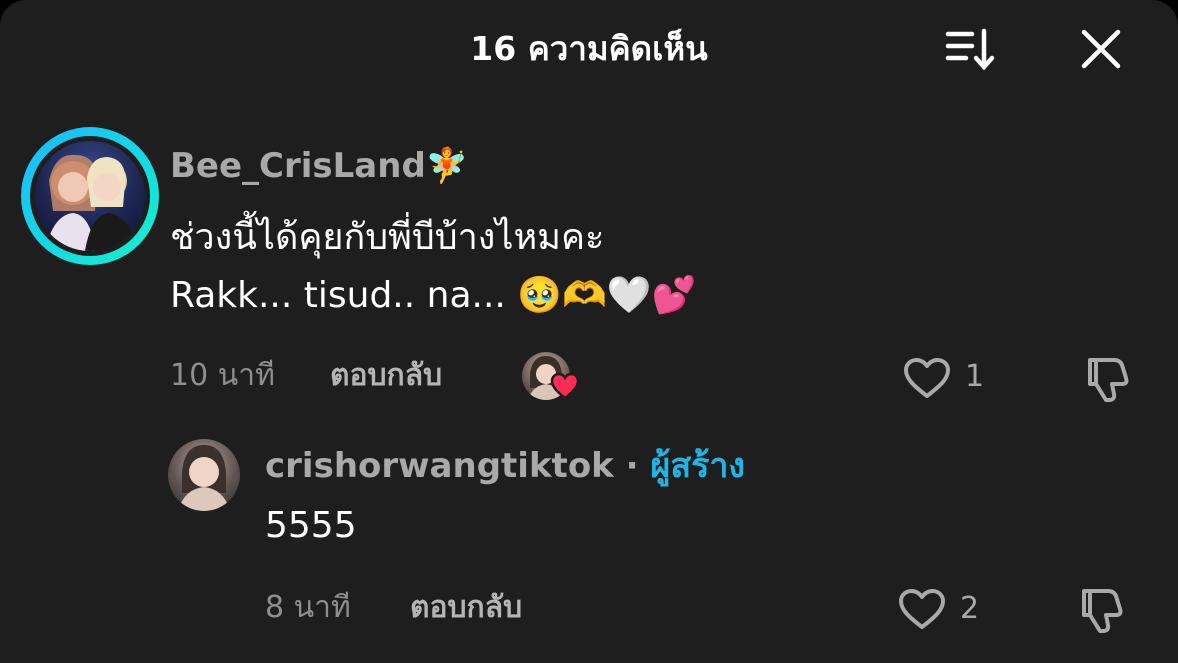 Image resolution: width=1178 pixels, height=663 pixels. I want to click on comment-timestamp: 10 นาที, so click(222, 375).